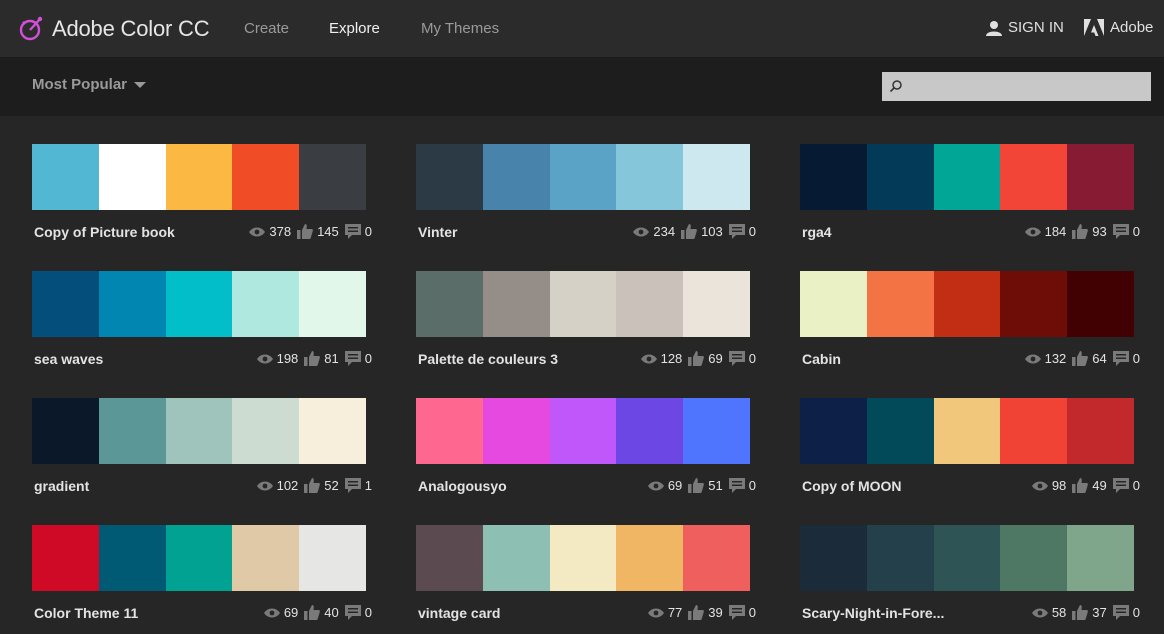 The width and height of the screenshot is (1164, 634). Describe the element at coordinates (89, 84) in the screenshot. I see `sort-dropdown: Most Popular` at that location.